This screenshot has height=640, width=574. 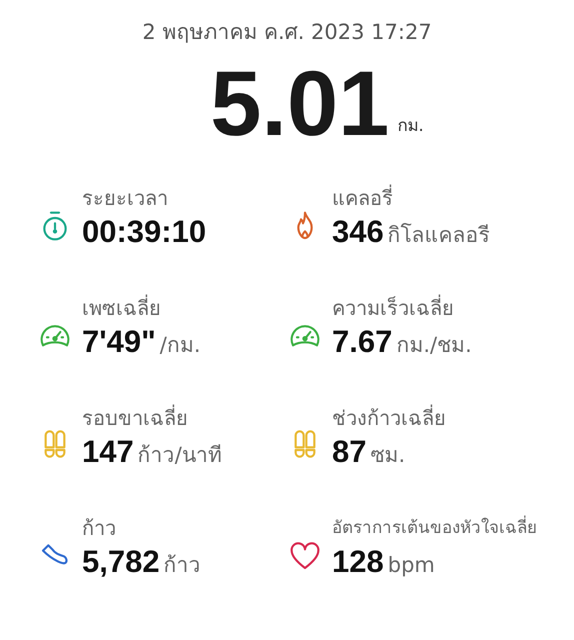 What do you see at coordinates (180, 345) in the screenshot?
I see `stat-unit: /กม.` at bounding box center [180, 345].